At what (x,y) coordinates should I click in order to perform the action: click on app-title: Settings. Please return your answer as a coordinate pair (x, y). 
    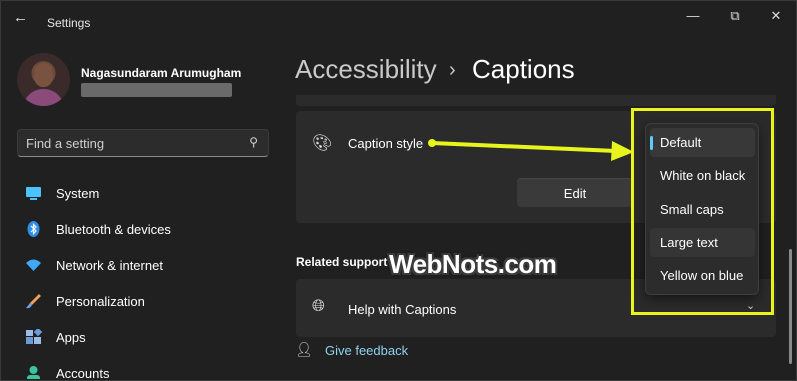
    Looking at the image, I should click on (69, 23).